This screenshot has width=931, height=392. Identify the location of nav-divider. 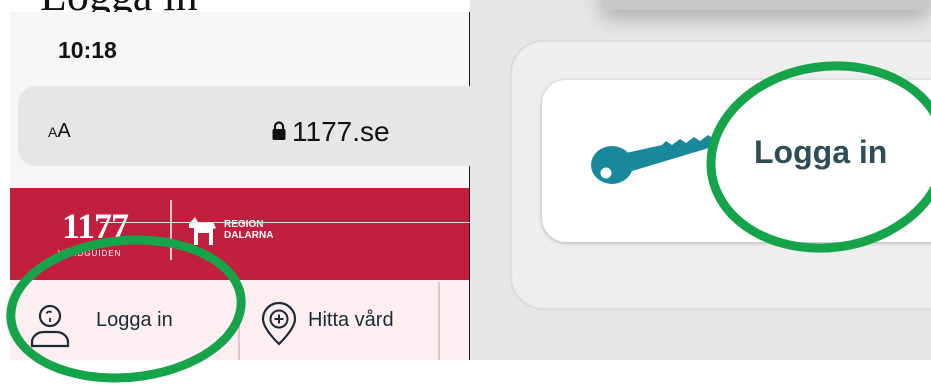
(439, 321).